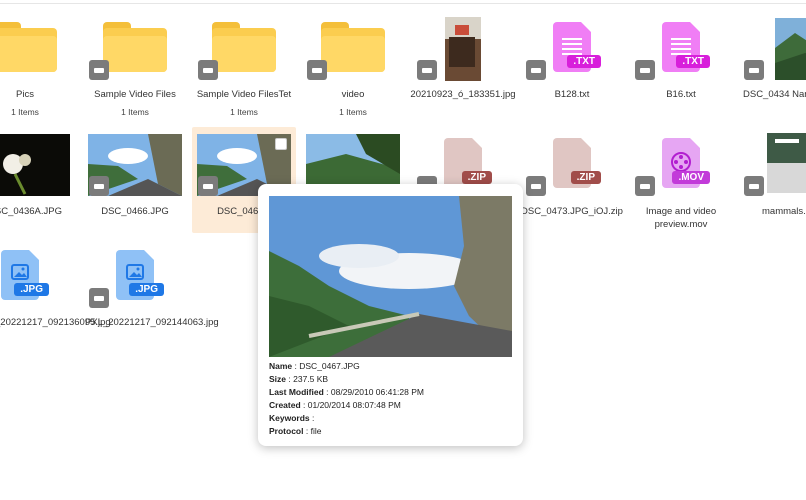 Image resolution: width=806 pixels, height=500 pixels. Describe the element at coordinates (354, 405) in the screenshot. I see `preview-created: 01/20/2014 08:07:48 PM` at that location.